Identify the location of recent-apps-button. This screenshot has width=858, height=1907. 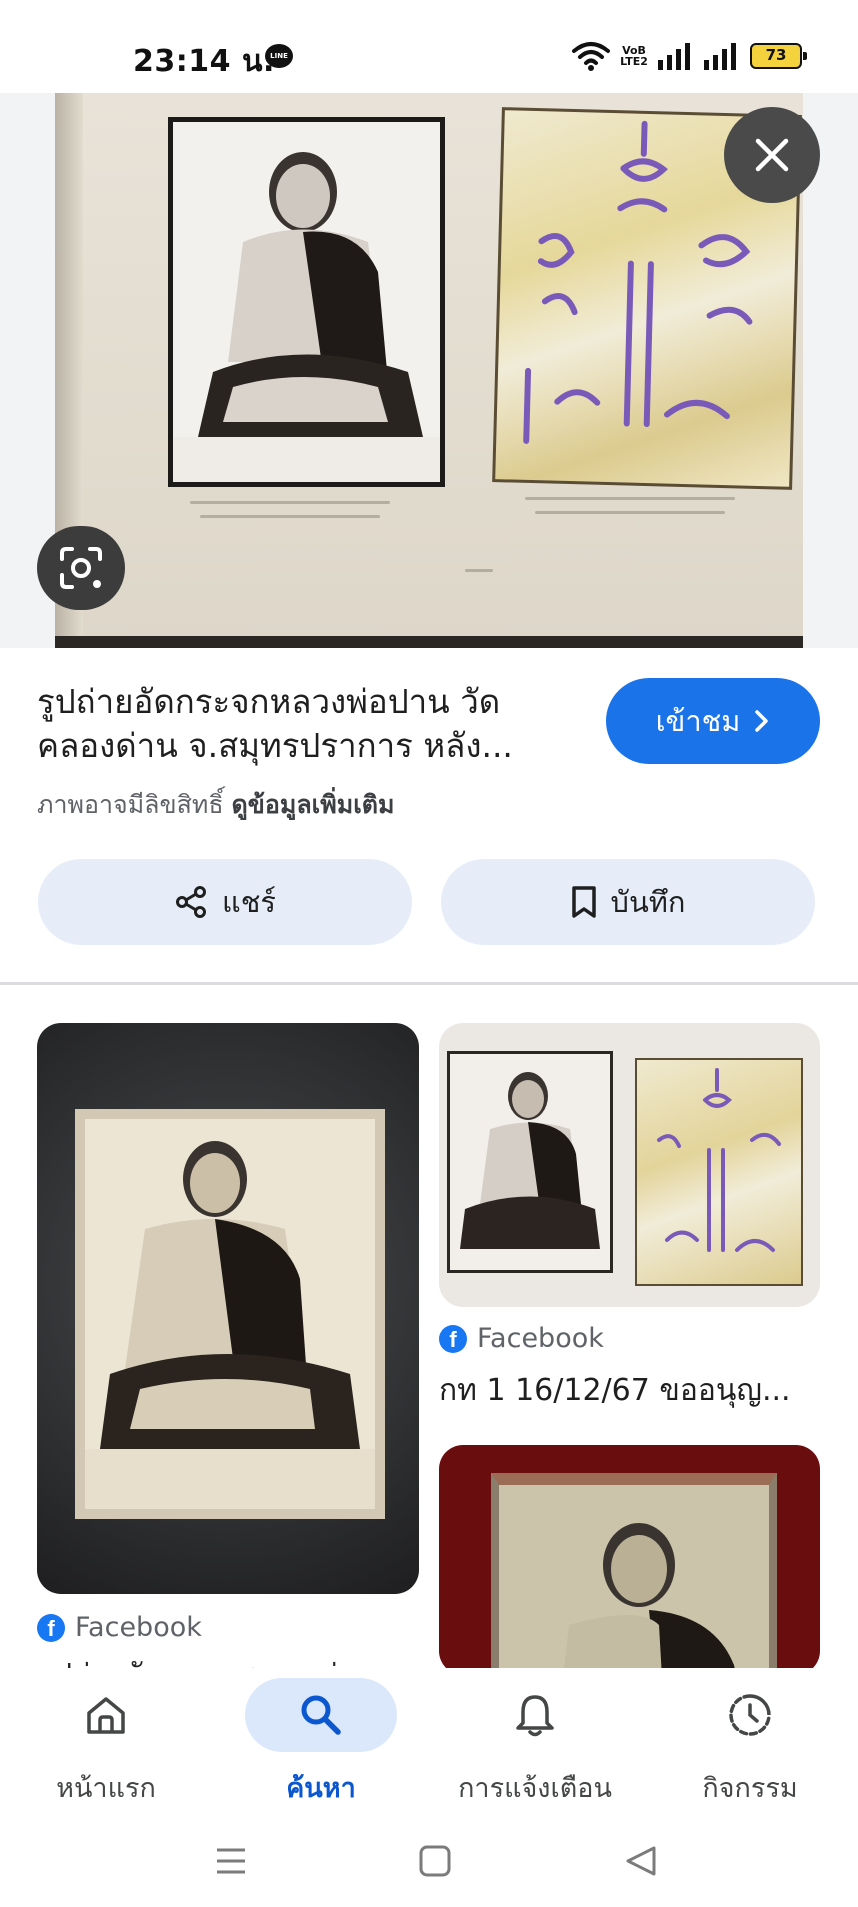
(231, 1863).